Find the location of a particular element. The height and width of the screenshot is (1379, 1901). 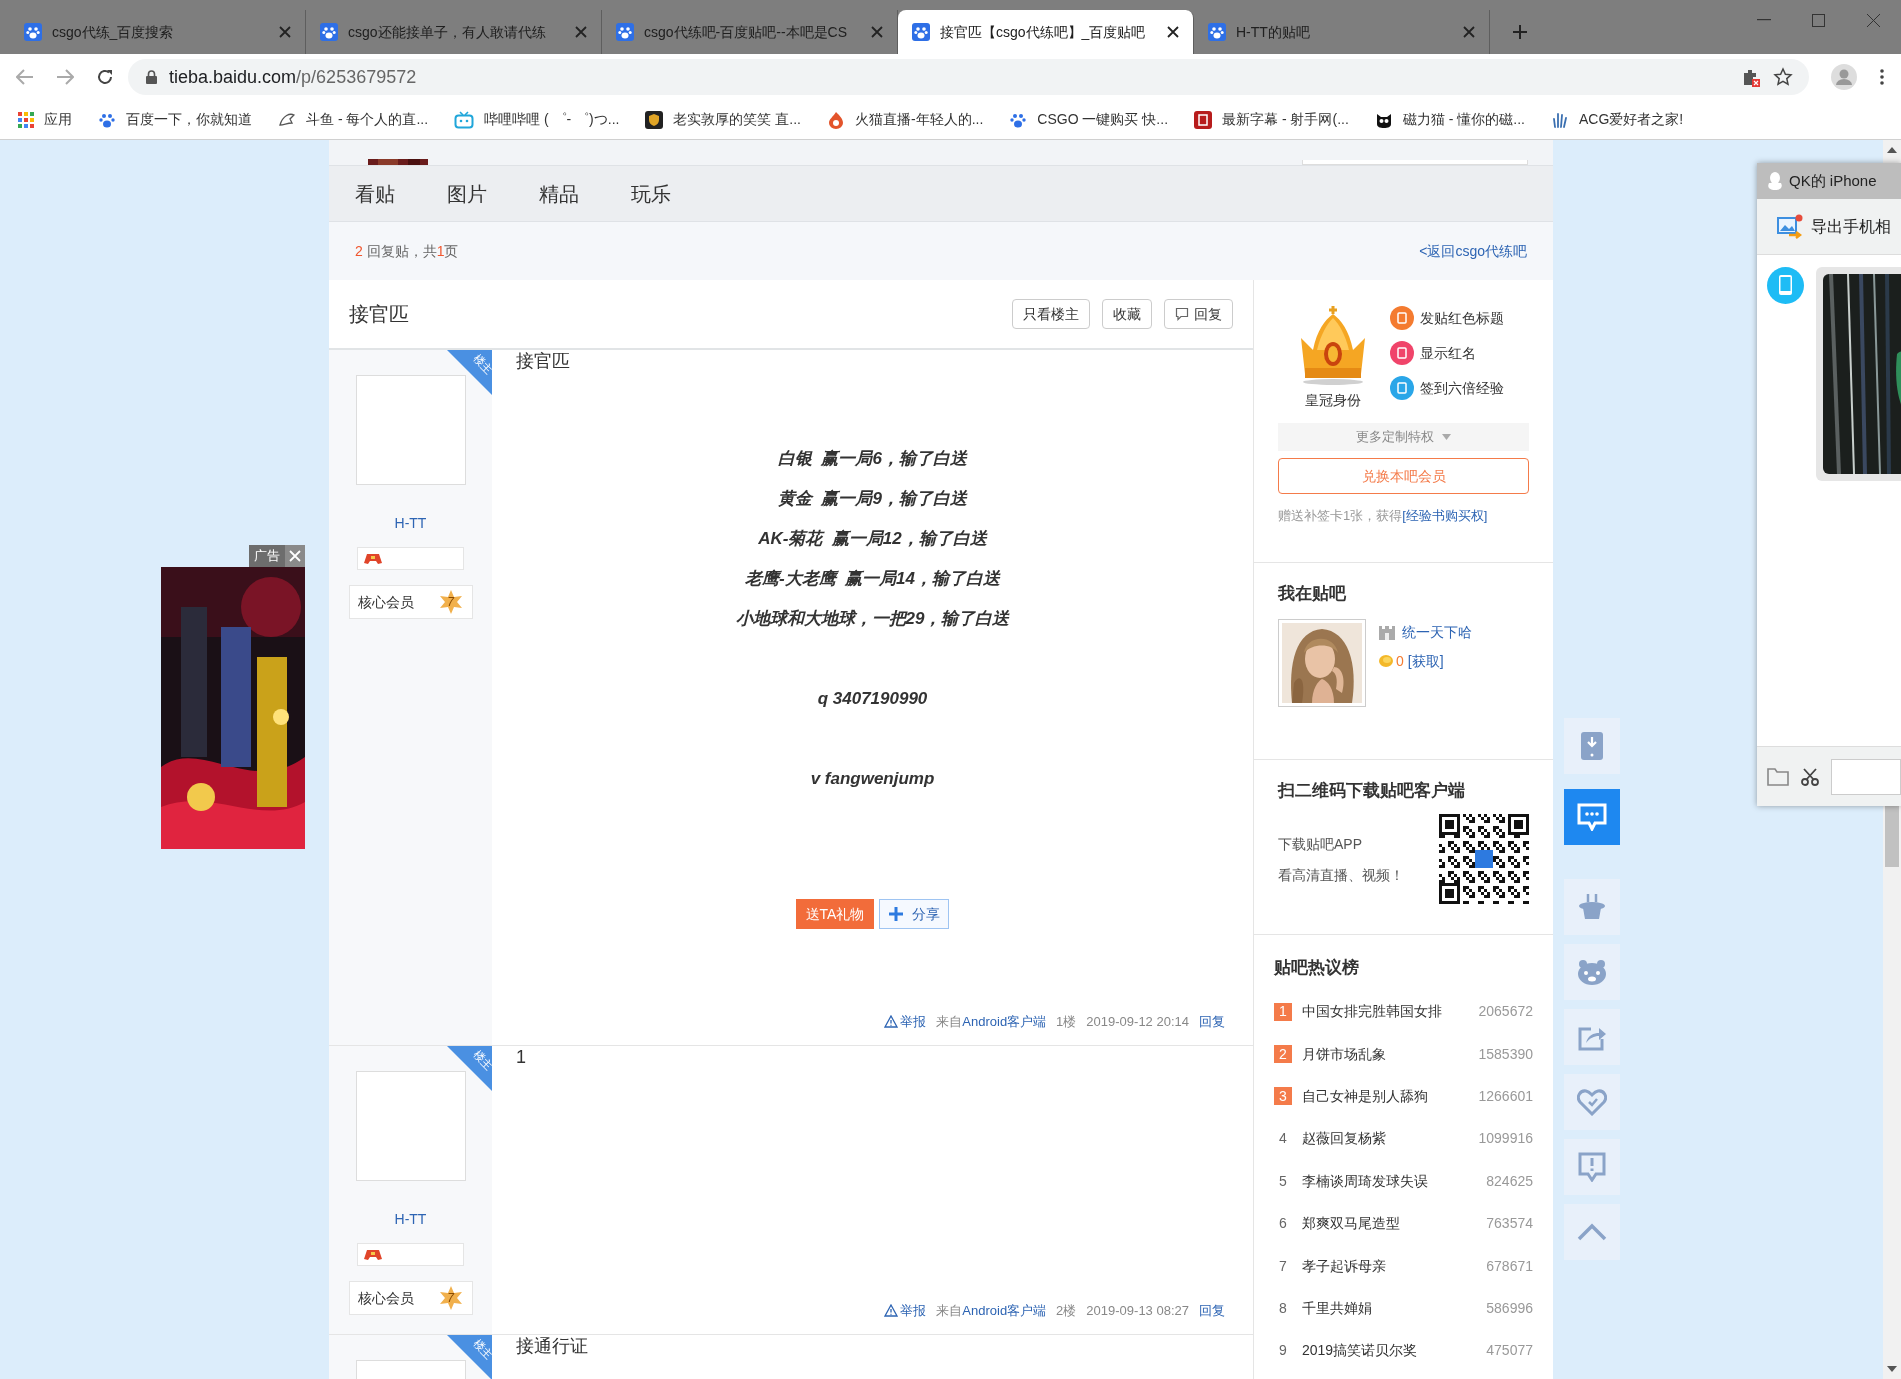

hot-count: 475077 is located at coordinates (1509, 1351).